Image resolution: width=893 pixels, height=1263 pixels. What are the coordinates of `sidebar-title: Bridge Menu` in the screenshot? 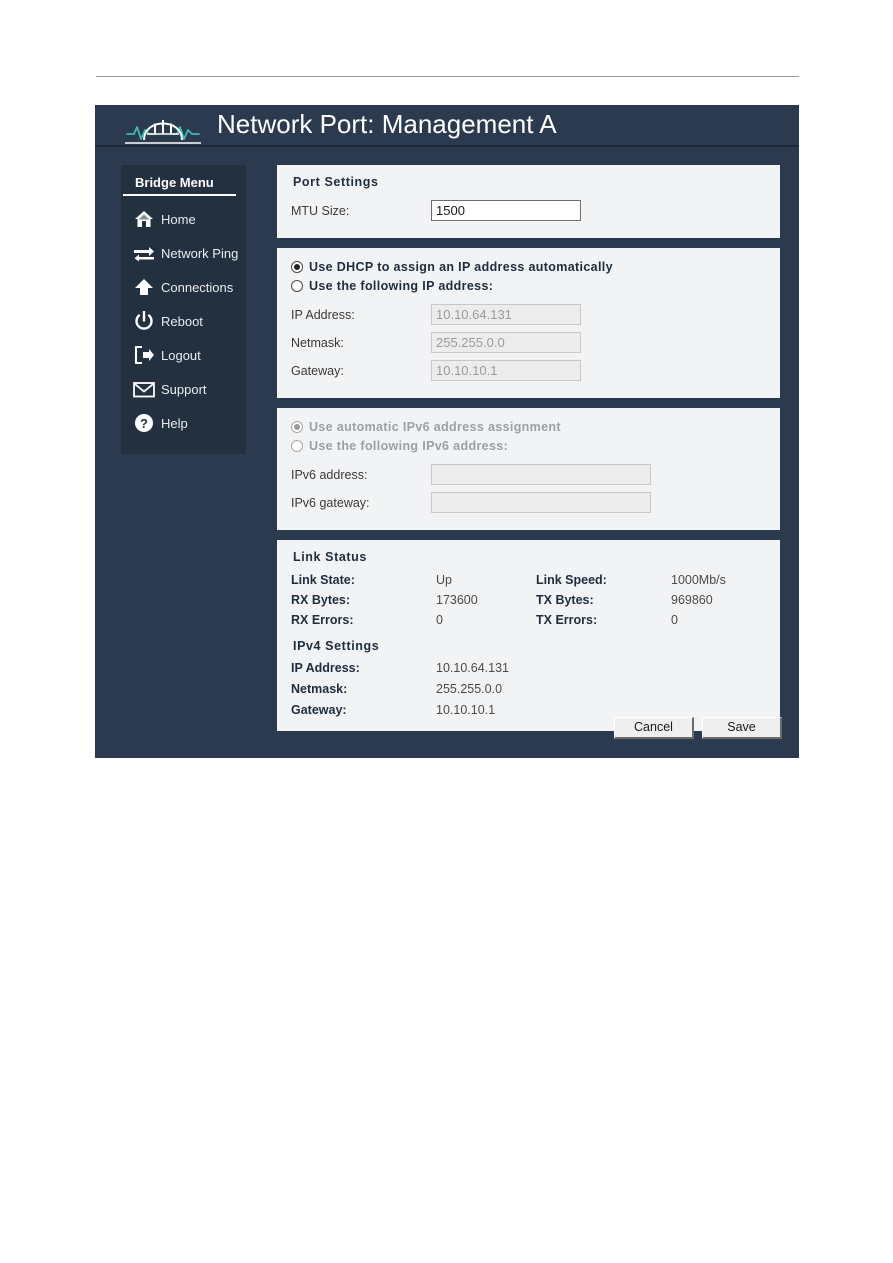 It's located at (179, 185).